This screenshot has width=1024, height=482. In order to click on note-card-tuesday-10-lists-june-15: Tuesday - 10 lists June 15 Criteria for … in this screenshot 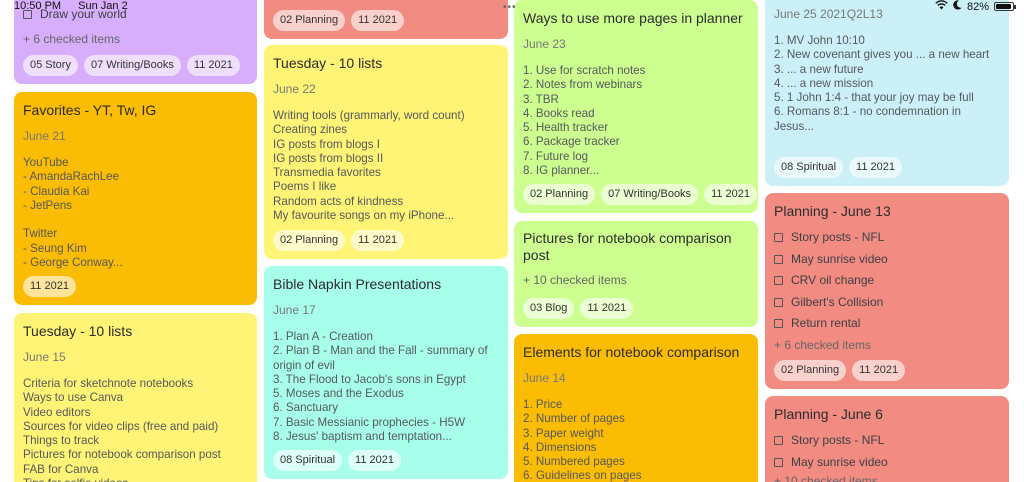, I will do `click(135, 397)`.